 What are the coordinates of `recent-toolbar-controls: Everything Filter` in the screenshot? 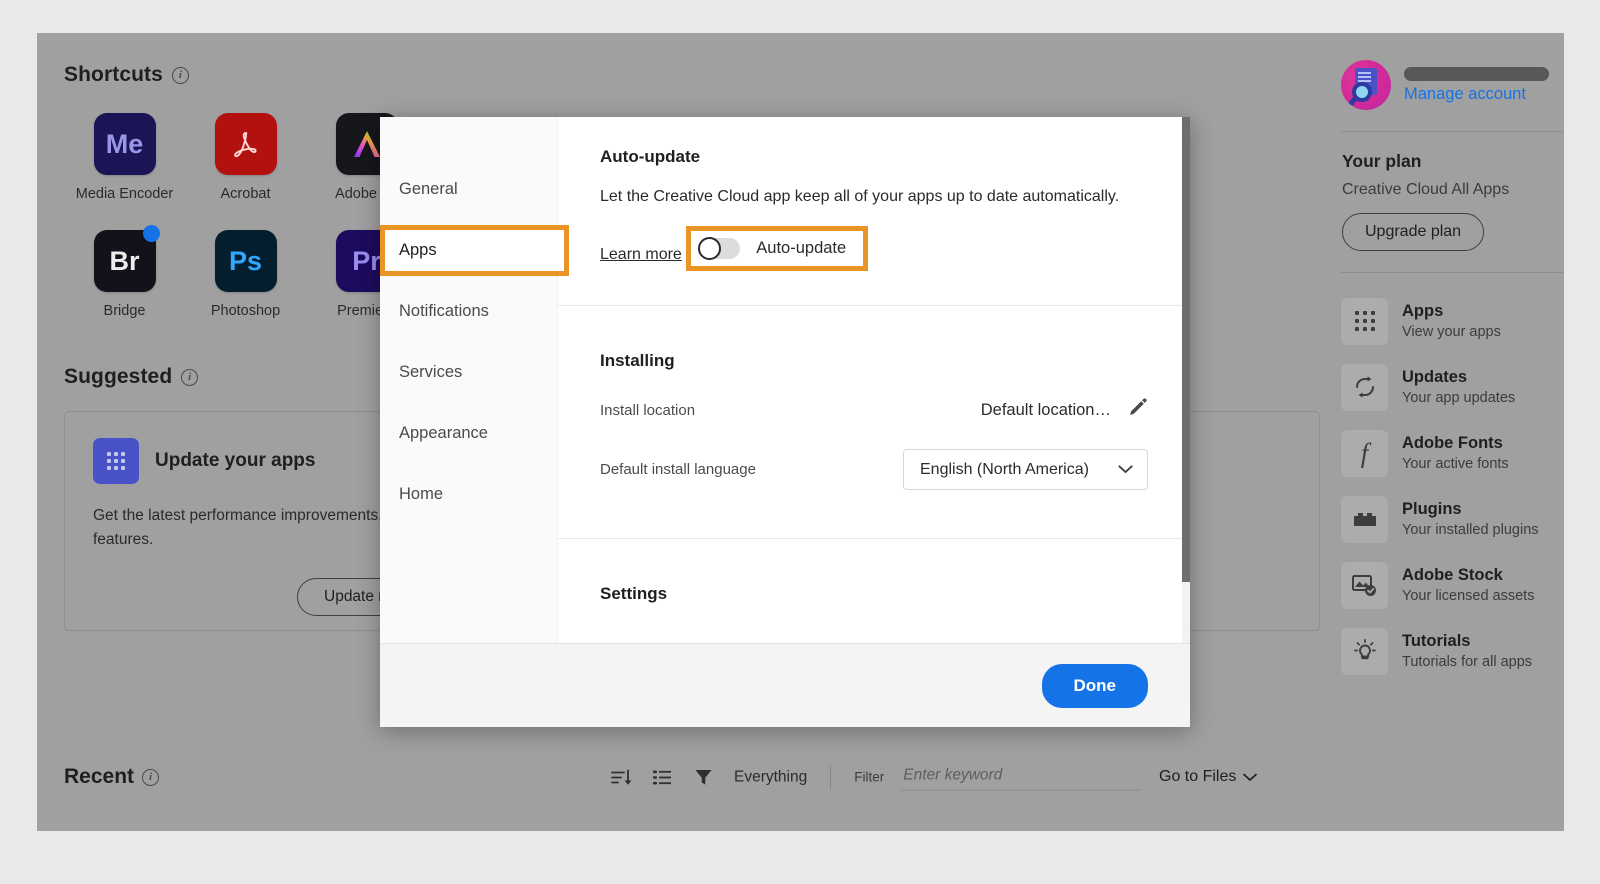 It's located at (875, 777).